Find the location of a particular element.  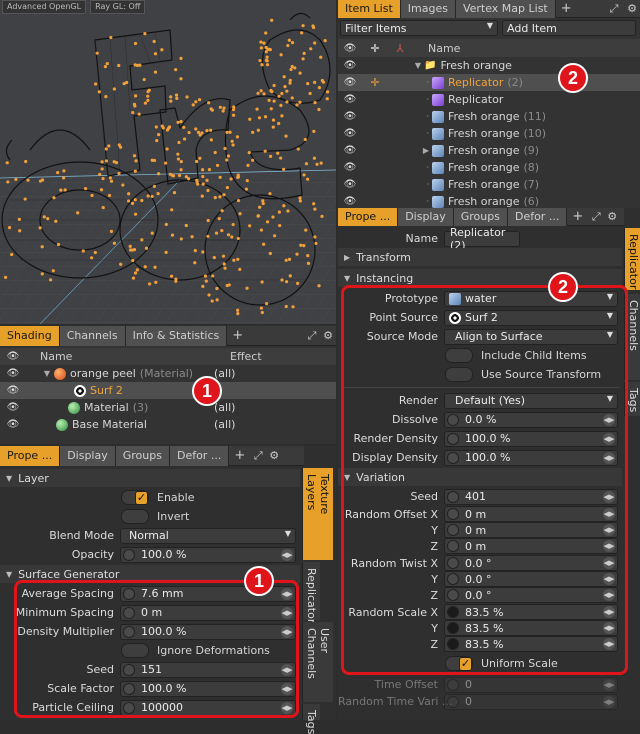

tab-images: Images is located at coordinates (428, 9).